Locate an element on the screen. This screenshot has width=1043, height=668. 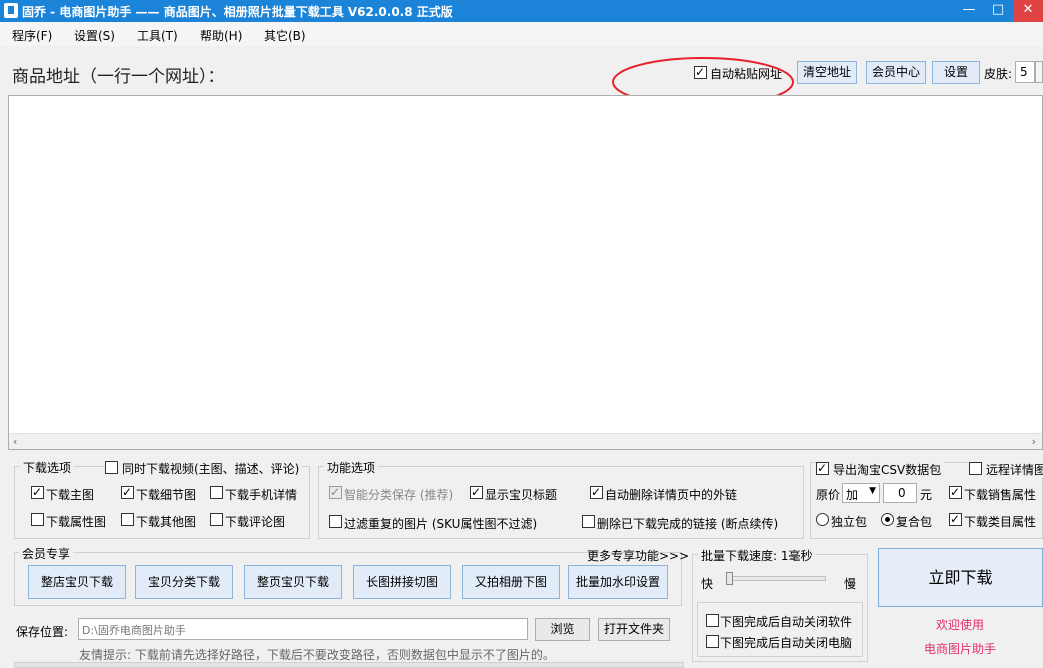
download-review-checkbox is located at coordinates (216, 519).